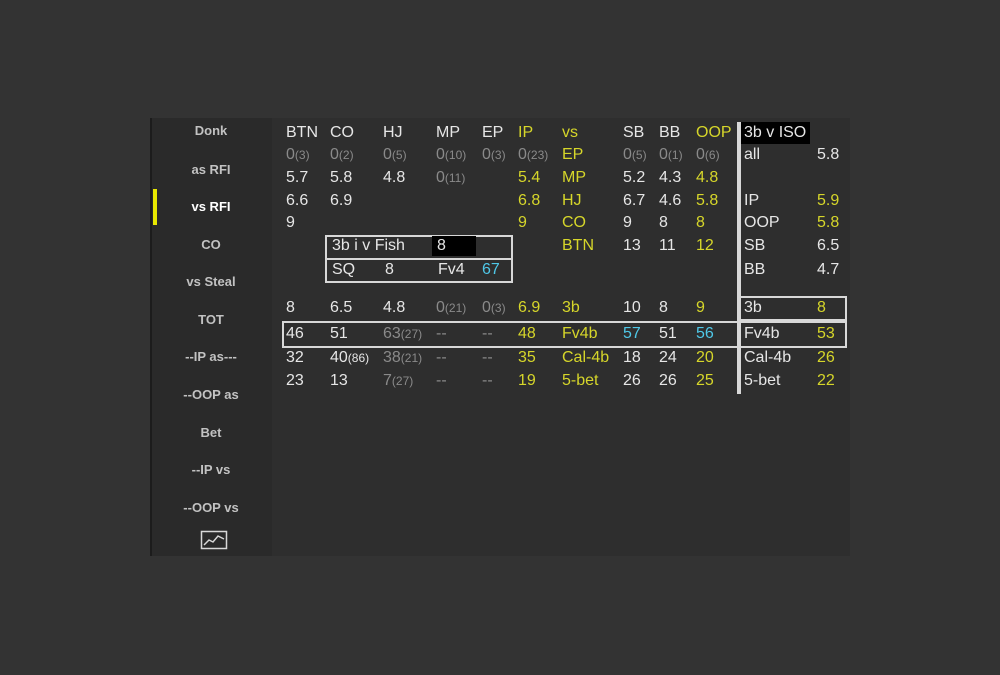 Image resolution: width=1000 pixels, height=675 pixels. Describe the element at coordinates (705, 380) in the screenshot. I see `stat-cell-value: 25` at that location.